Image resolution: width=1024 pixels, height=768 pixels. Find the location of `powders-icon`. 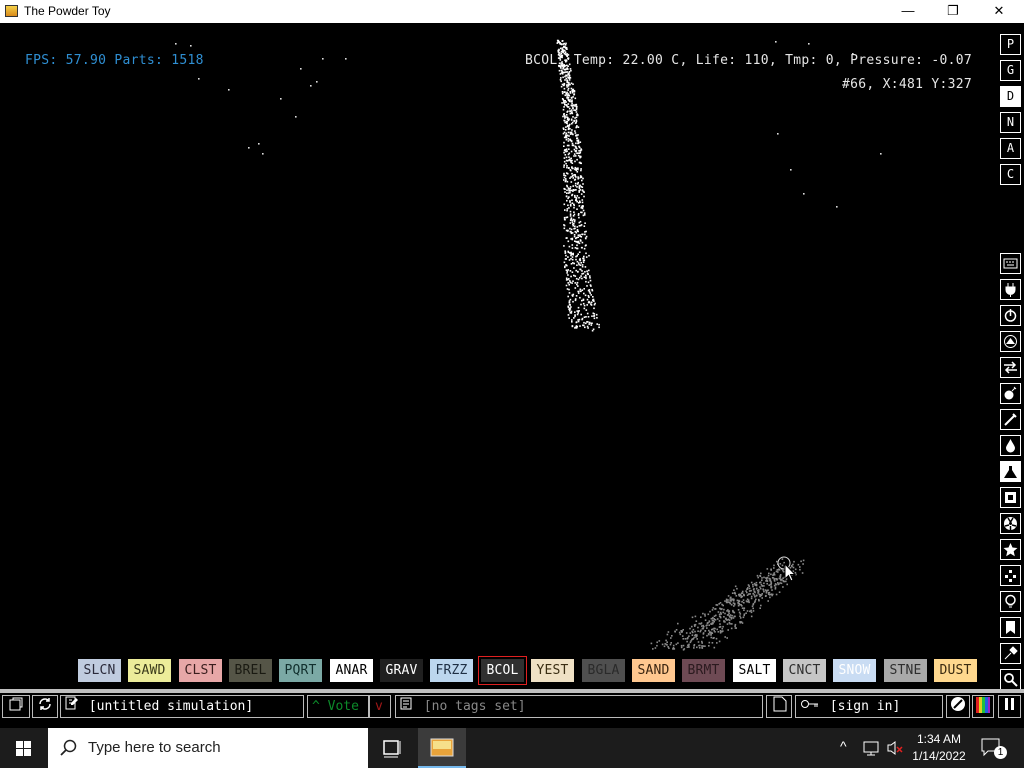

powders-icon is located at coordinates (1010, 471).